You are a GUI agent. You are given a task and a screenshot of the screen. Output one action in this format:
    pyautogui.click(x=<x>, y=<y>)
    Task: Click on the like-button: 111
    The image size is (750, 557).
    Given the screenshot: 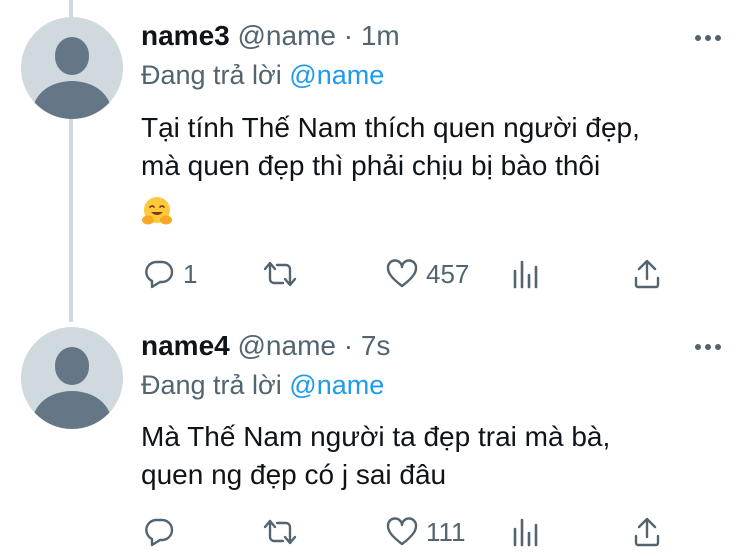 What is the action you would take?
    pyautogui.click(x=426, y=532)
    